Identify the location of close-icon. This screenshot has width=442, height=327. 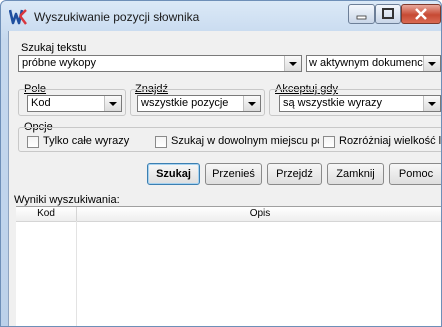
(421, 14).